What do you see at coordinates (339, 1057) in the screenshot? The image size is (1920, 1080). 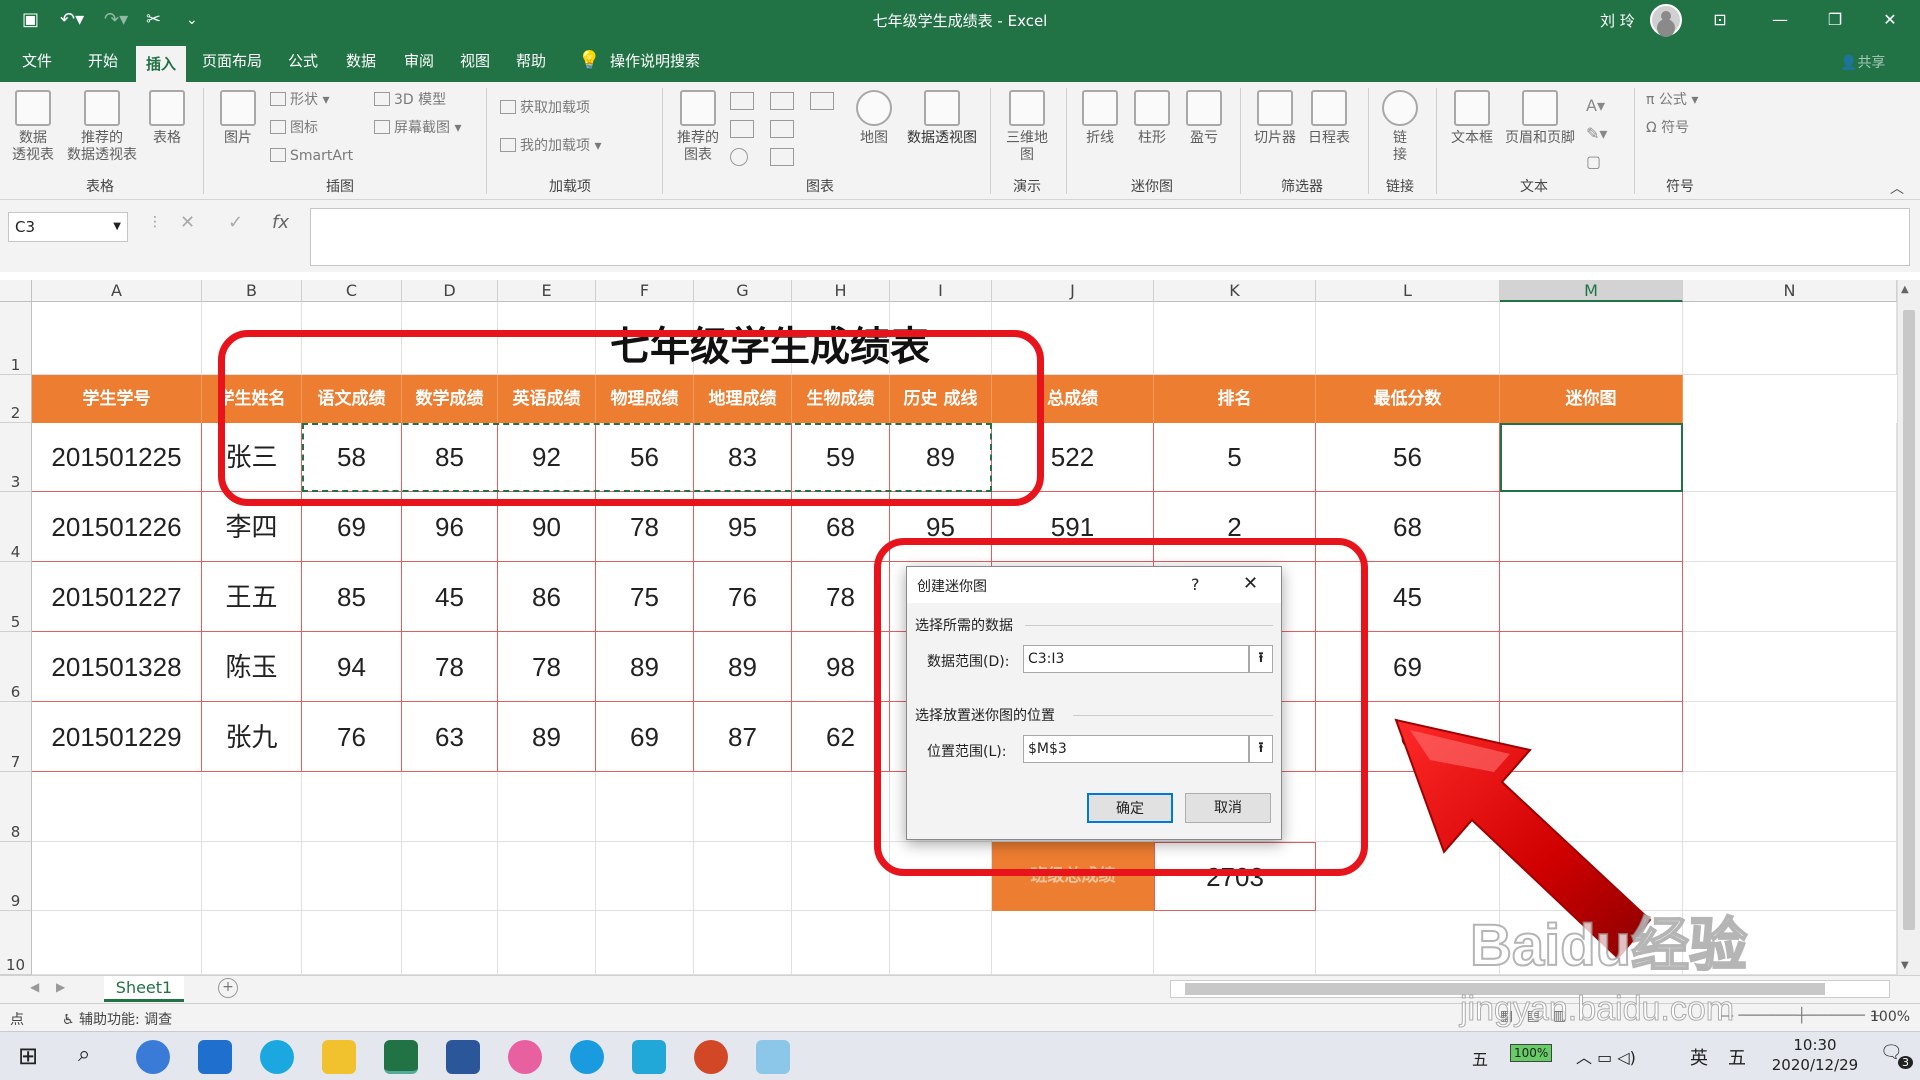 I see `file-explorer-icon` at bounding box center [339, 1057].